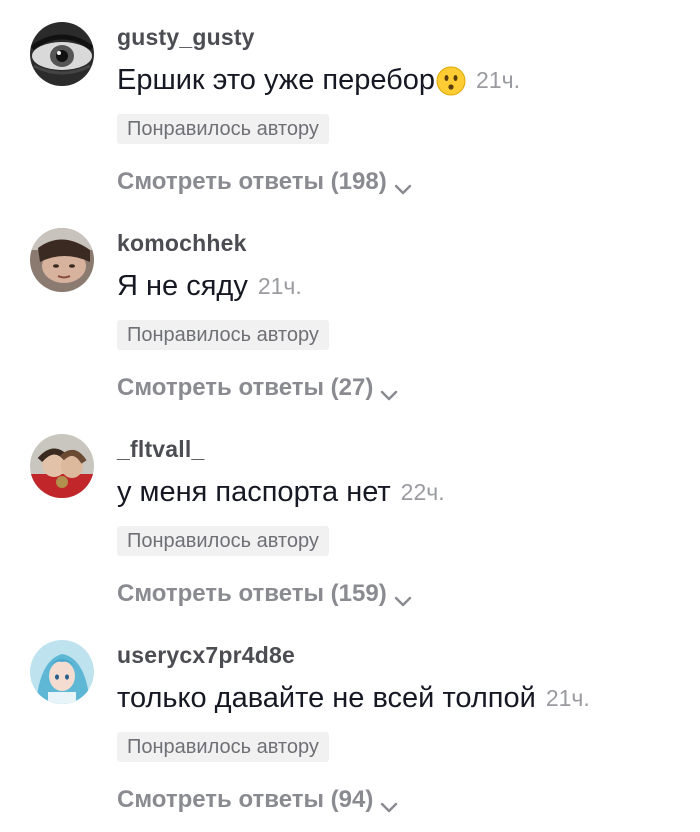 This screenshot has width=700, height=832. What do you see at coordinates (245, 387) in the screenshot?
I see `view-replies-label: Смотреть ответы (27)` at bounding box center [245, 387].